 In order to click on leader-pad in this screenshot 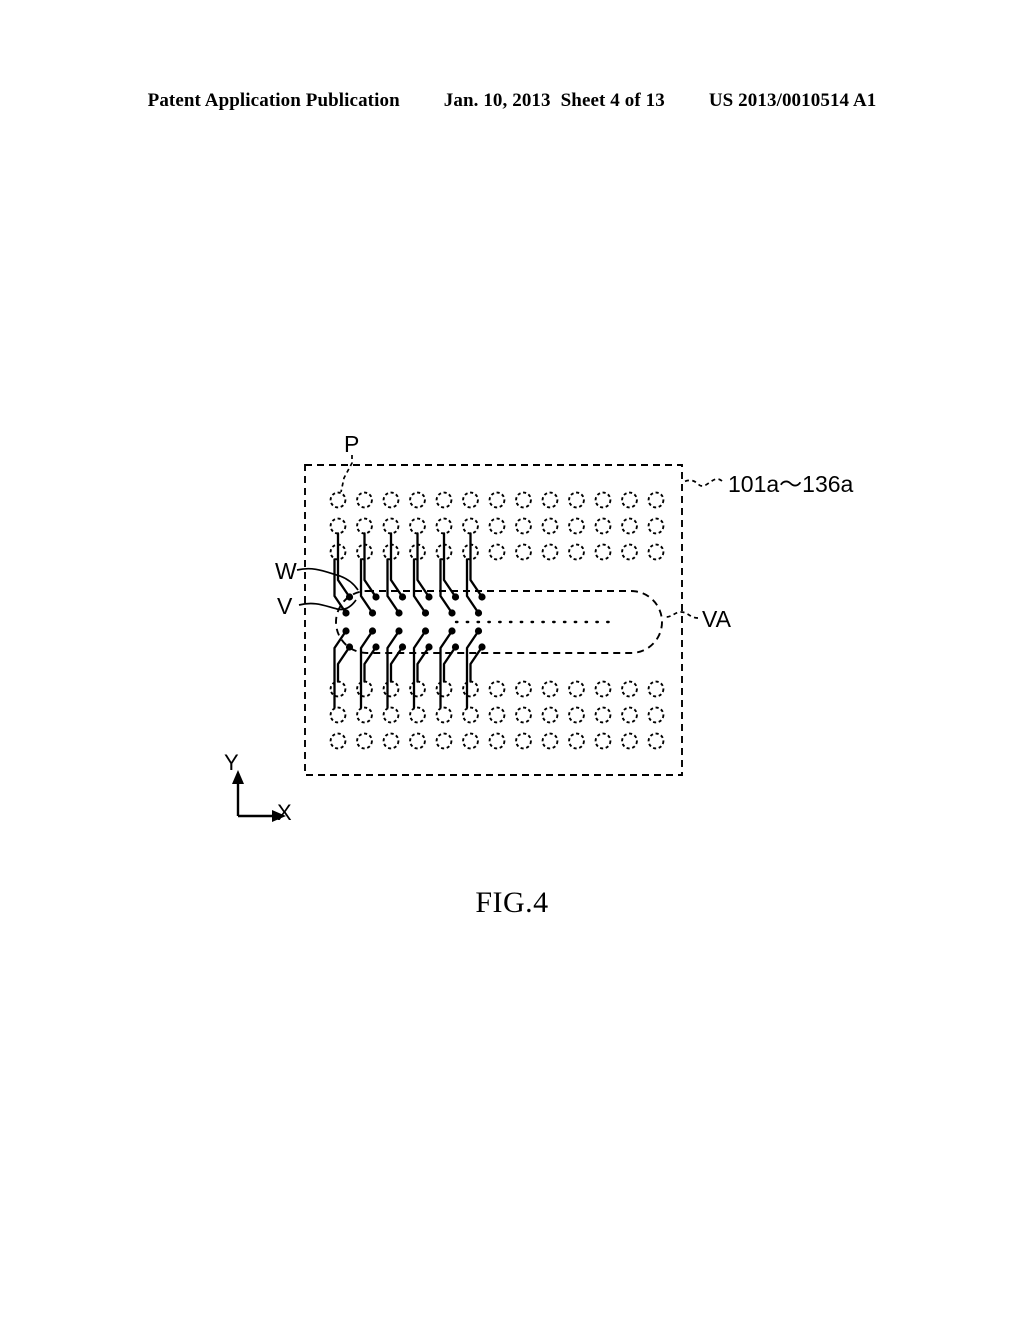, I will do `click(346, 474)`.